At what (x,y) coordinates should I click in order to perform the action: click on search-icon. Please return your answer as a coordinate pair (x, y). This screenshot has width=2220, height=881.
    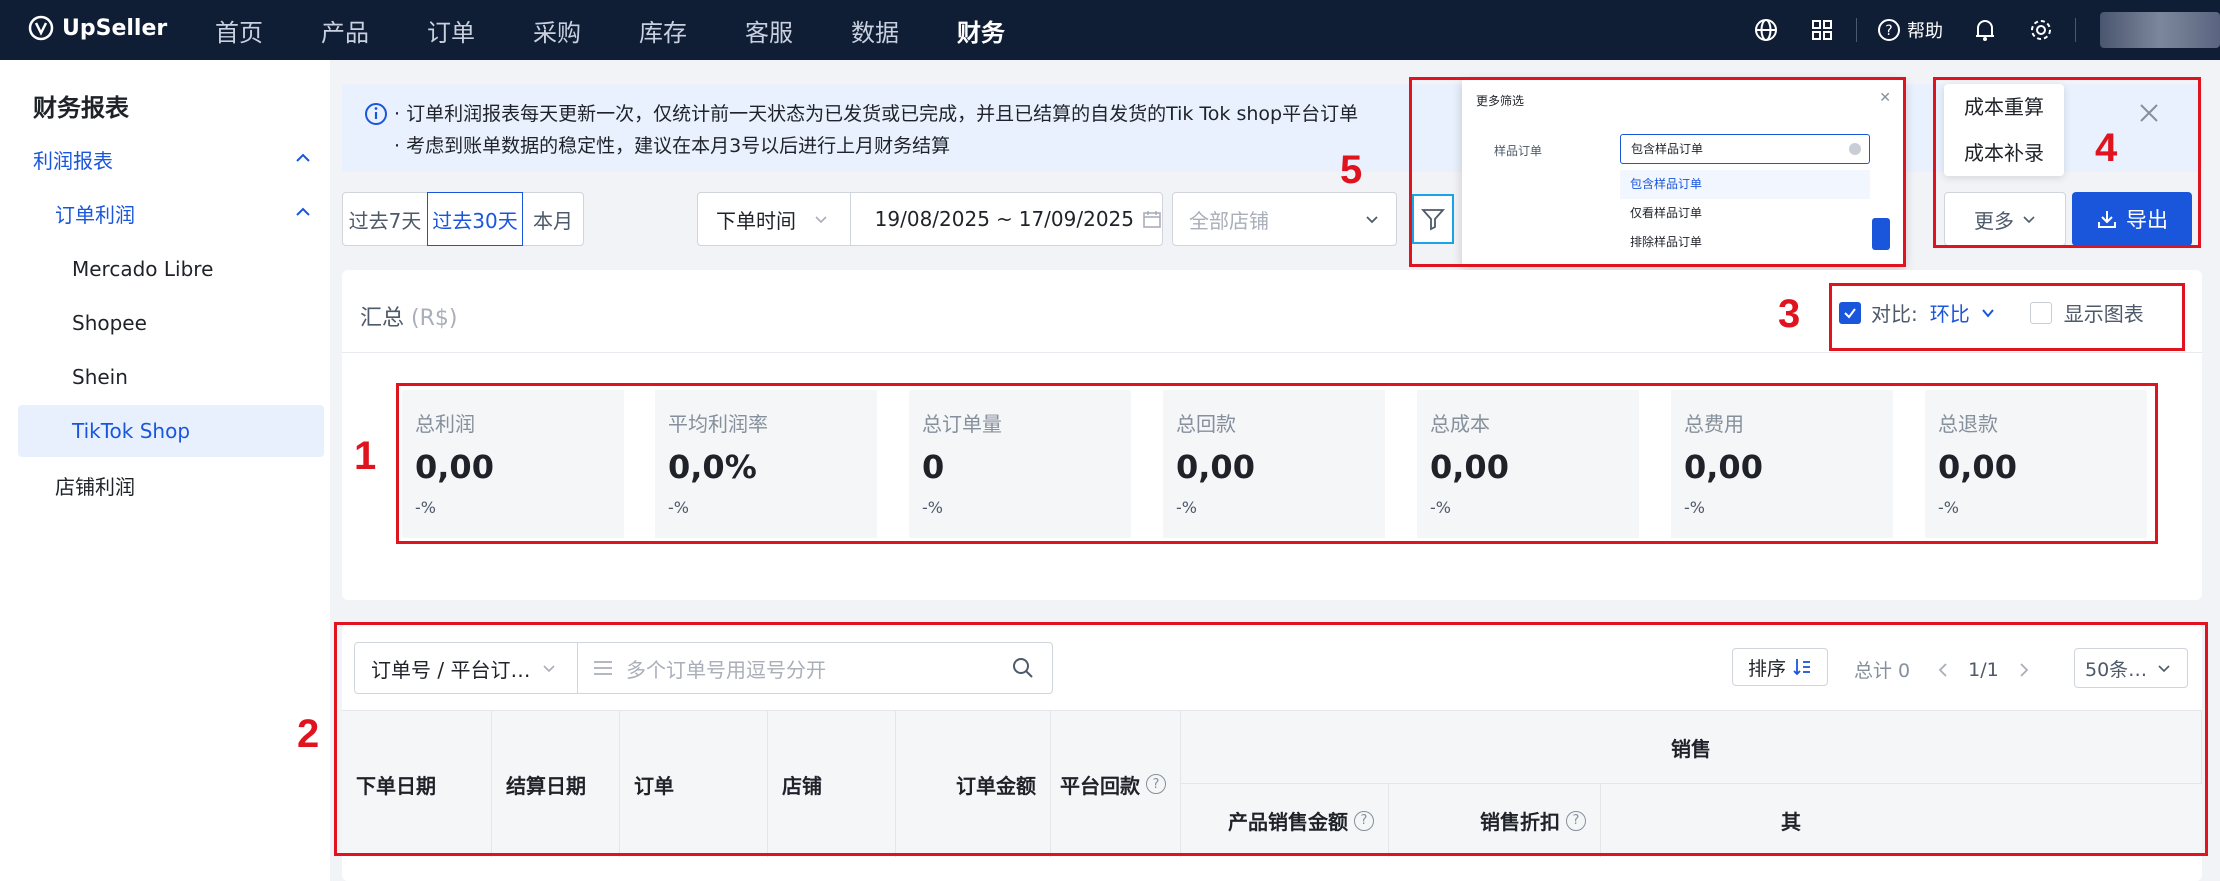
    Looking at the image, I should click on (1023, 668).